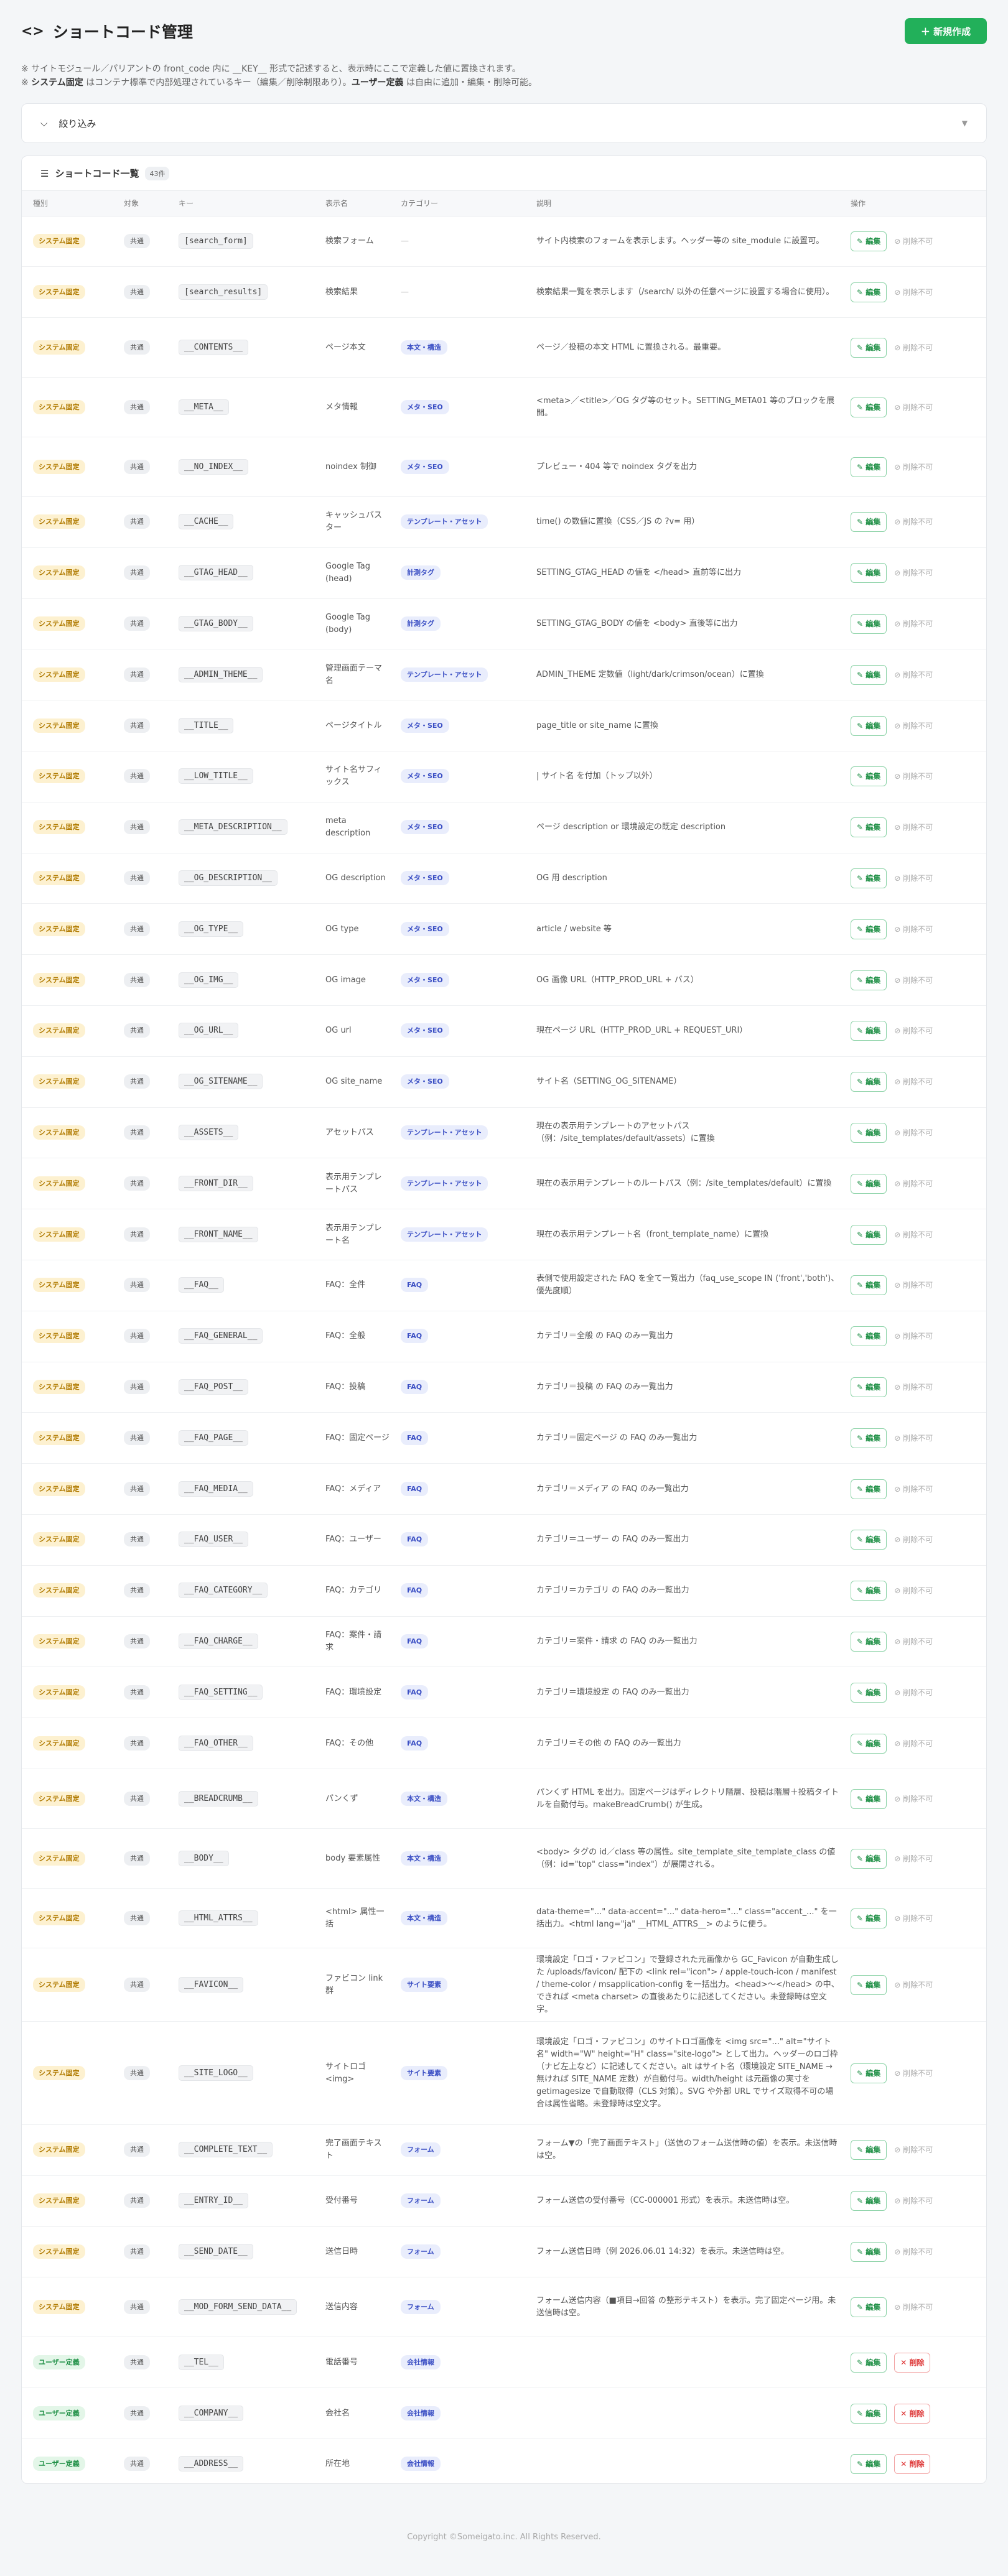 The height and width of the screenshot is (2576, 1008). Describe the element at coordinates (59, 2413) in the screenshot. I see `type-badge: ユーザー定義` at that location.